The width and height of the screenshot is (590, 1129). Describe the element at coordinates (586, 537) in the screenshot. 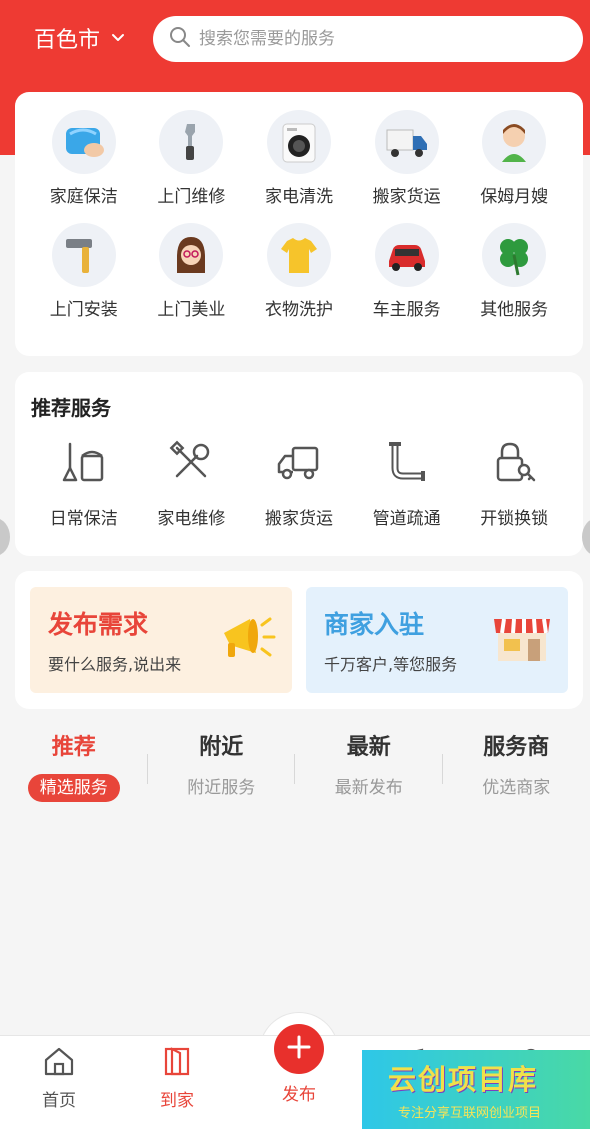

I see `carousel-right-handle` at that location.